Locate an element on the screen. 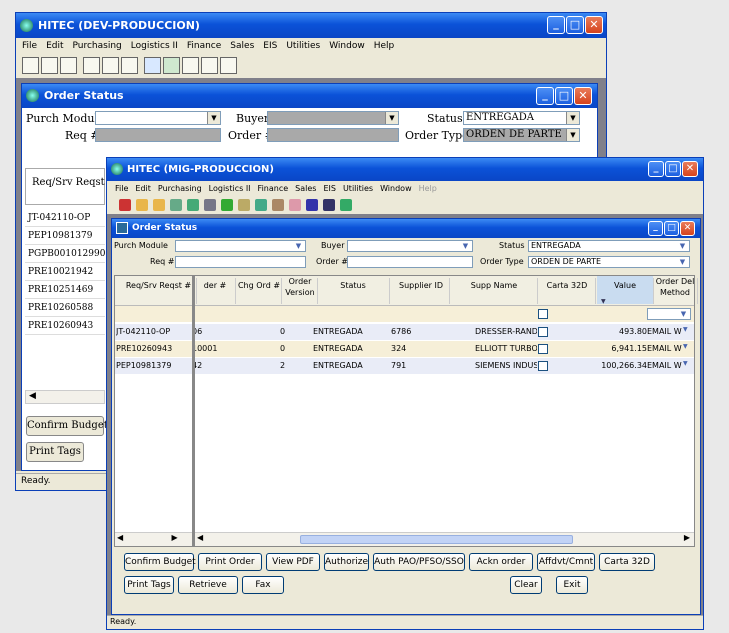 This screenshot has width=729, height=633. button-view-pdf: View PDF is located at coordinates (293, 562).